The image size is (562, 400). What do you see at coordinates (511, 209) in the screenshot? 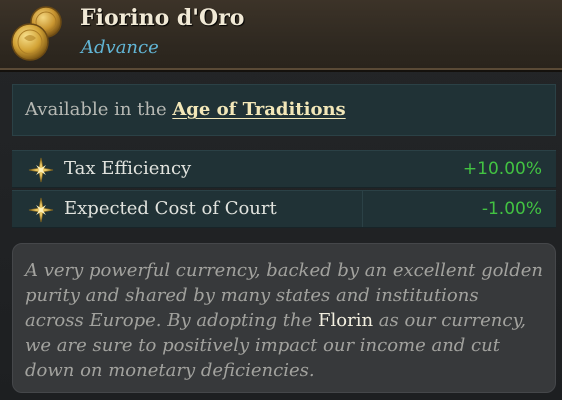
I see `modifier-value: -1.00%` at bounding box center [511, 209].